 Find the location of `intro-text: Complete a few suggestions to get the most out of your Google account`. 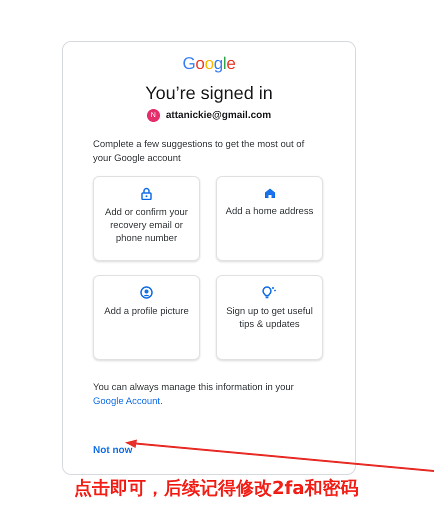

intro-text: Complete a few suggestions to get the most out of your Google account is located at coordinates (199, 152).